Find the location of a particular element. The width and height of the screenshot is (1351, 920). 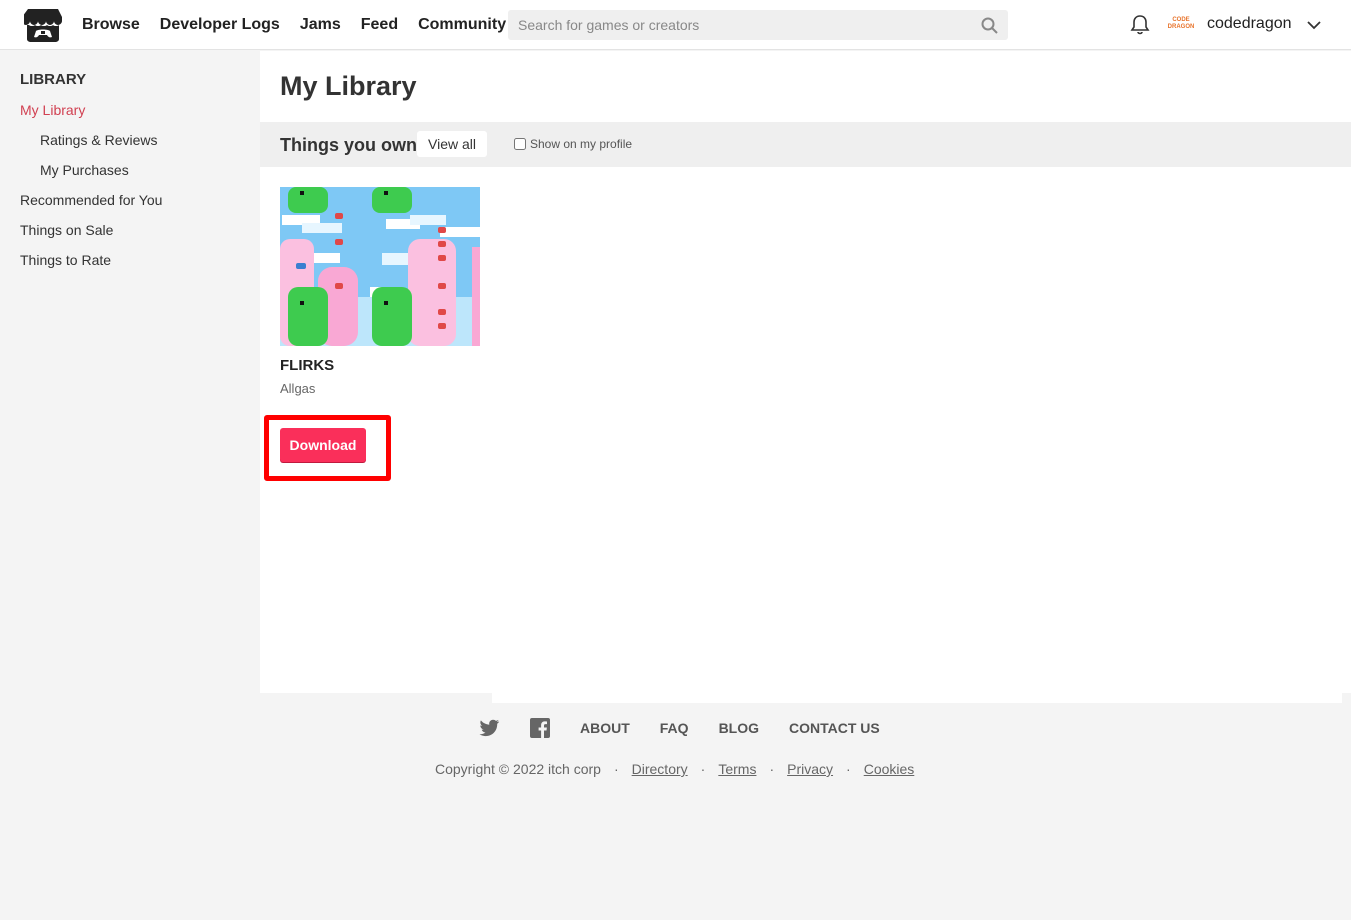

nav-jams: Jams is located at coordinates (320, 25).